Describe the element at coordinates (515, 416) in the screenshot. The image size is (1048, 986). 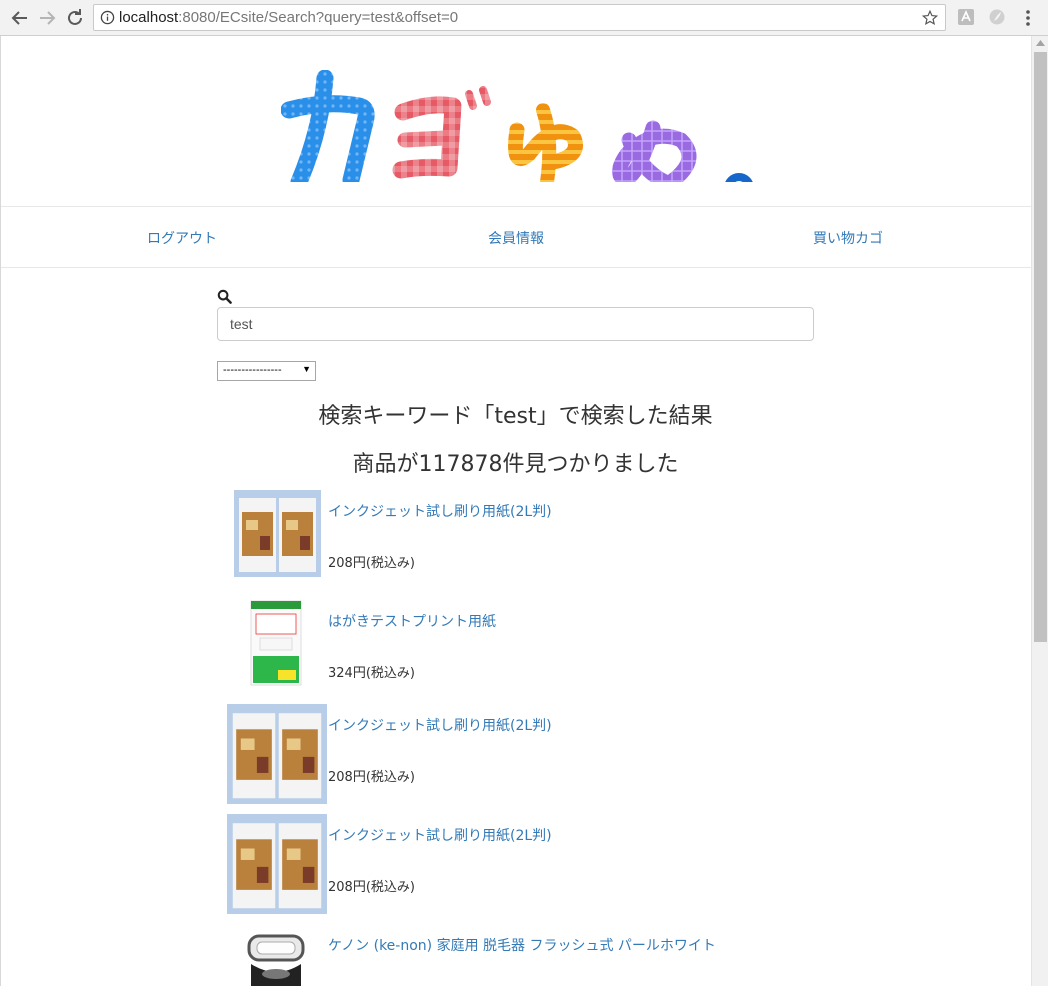
I see `result-heading: 検索キーワード「test」で検索した結果` at that location.